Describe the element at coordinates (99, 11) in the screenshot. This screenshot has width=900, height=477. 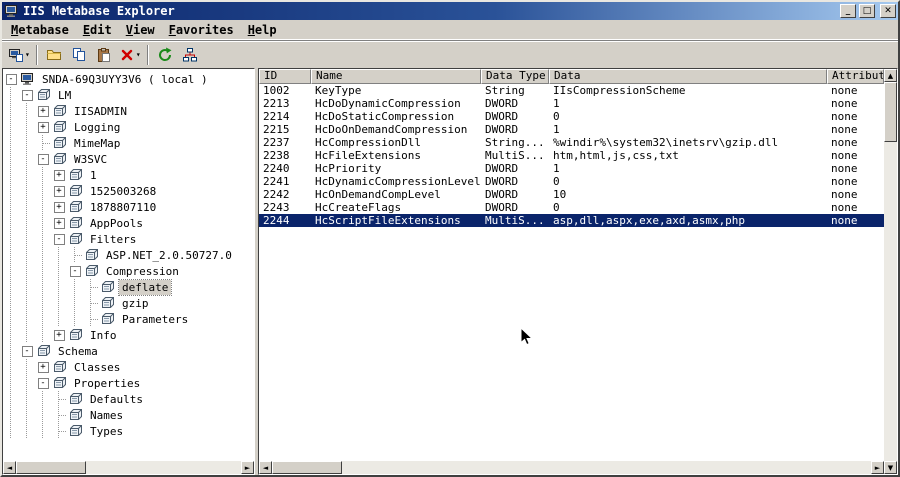
I see `window-title: IIS Metabase Explorer` at that location.